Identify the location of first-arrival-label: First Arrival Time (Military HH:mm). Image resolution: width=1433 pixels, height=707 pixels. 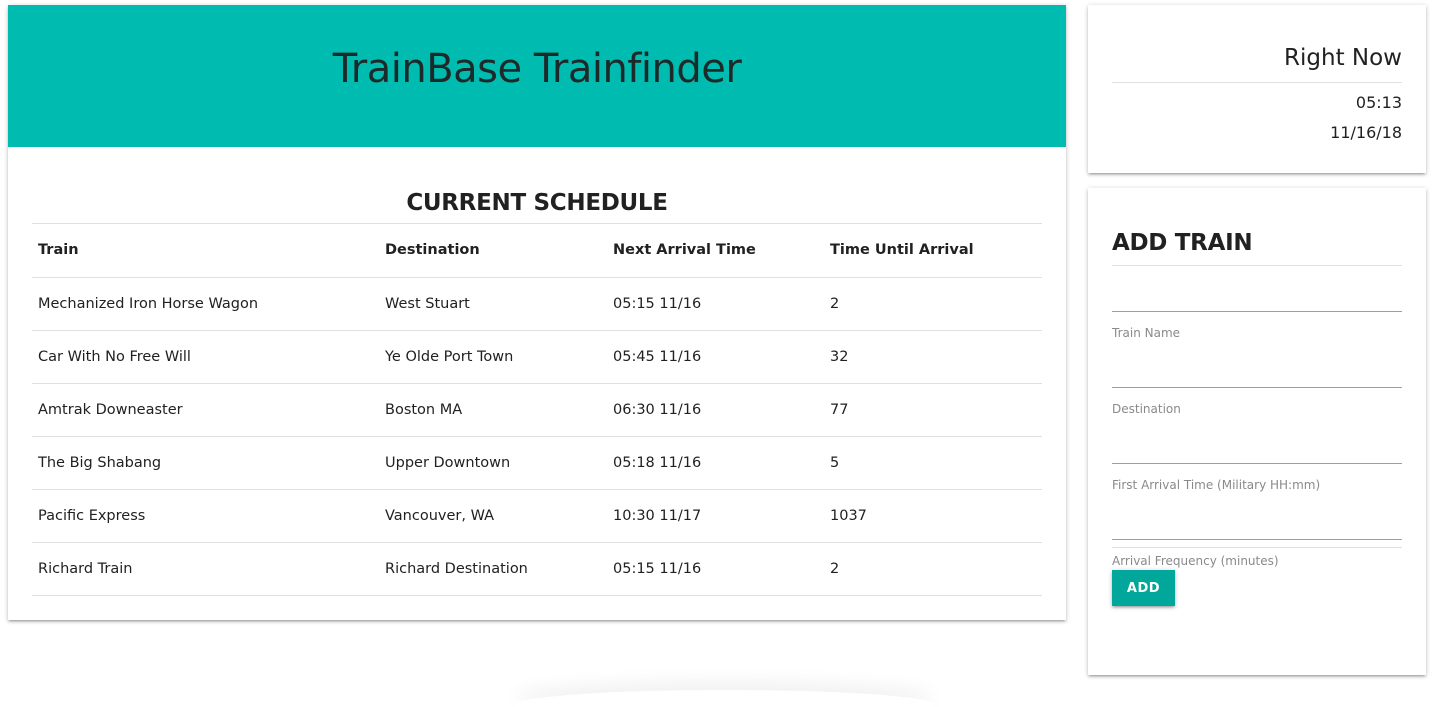
(1216, 485).